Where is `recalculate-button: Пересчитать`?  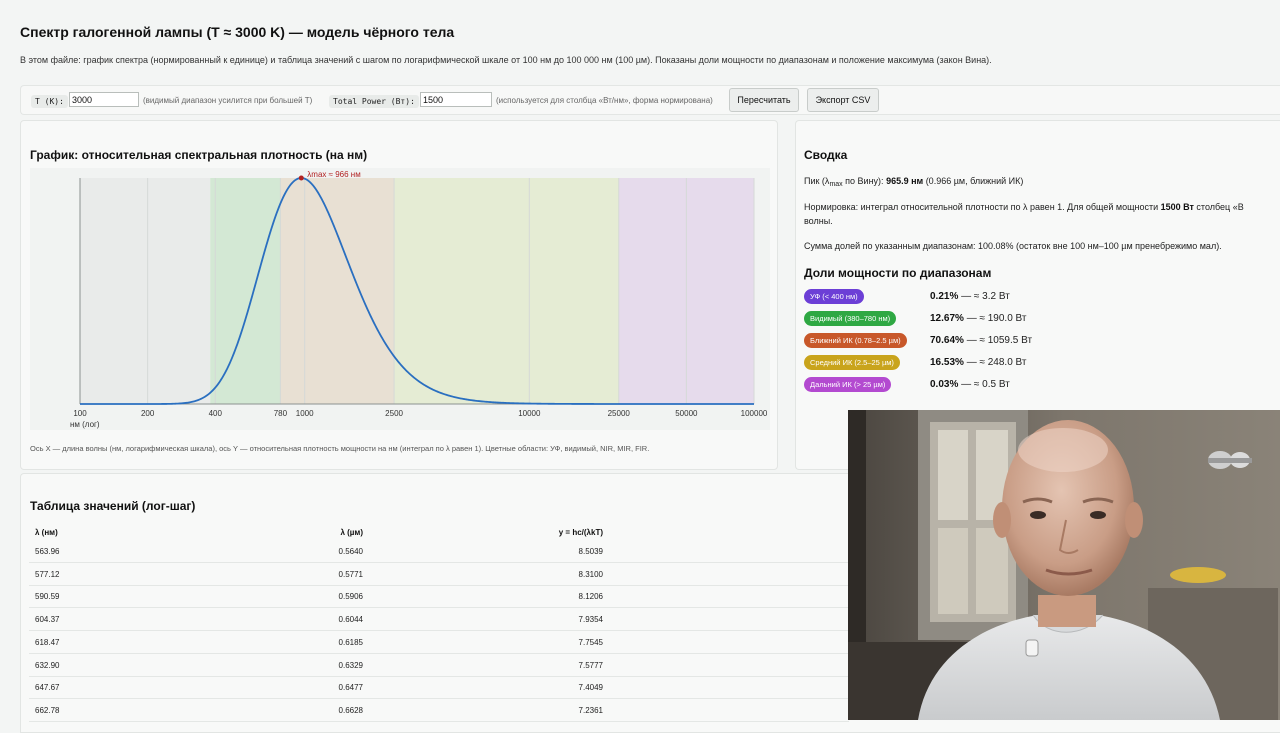
recalculate-button: Пересчитать is located at coordinates (764, 100).